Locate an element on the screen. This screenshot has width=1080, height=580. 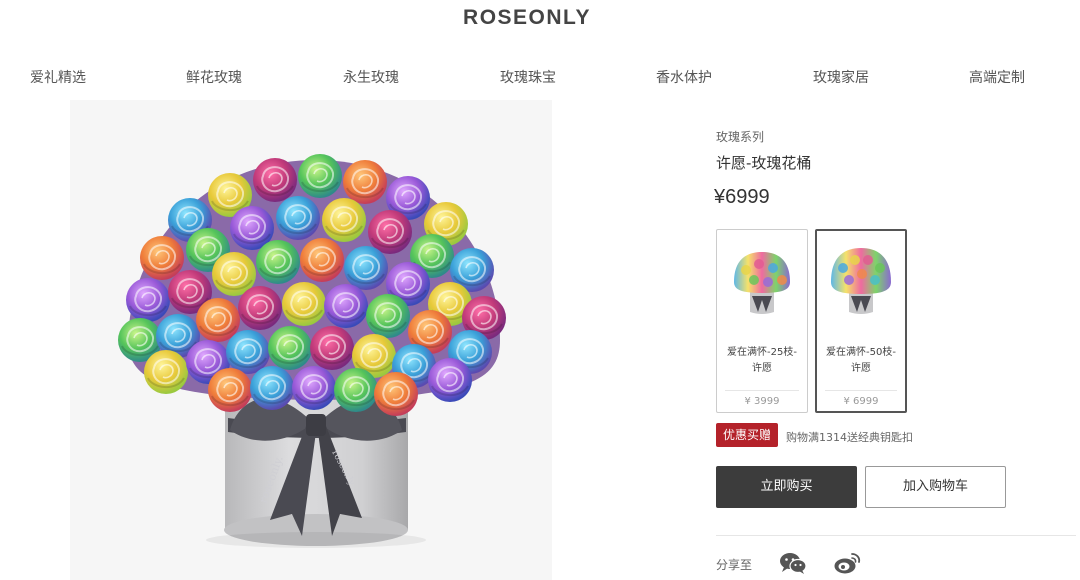
add-to-cart-button: 加入购物车 is located at coordinates (935, 487).